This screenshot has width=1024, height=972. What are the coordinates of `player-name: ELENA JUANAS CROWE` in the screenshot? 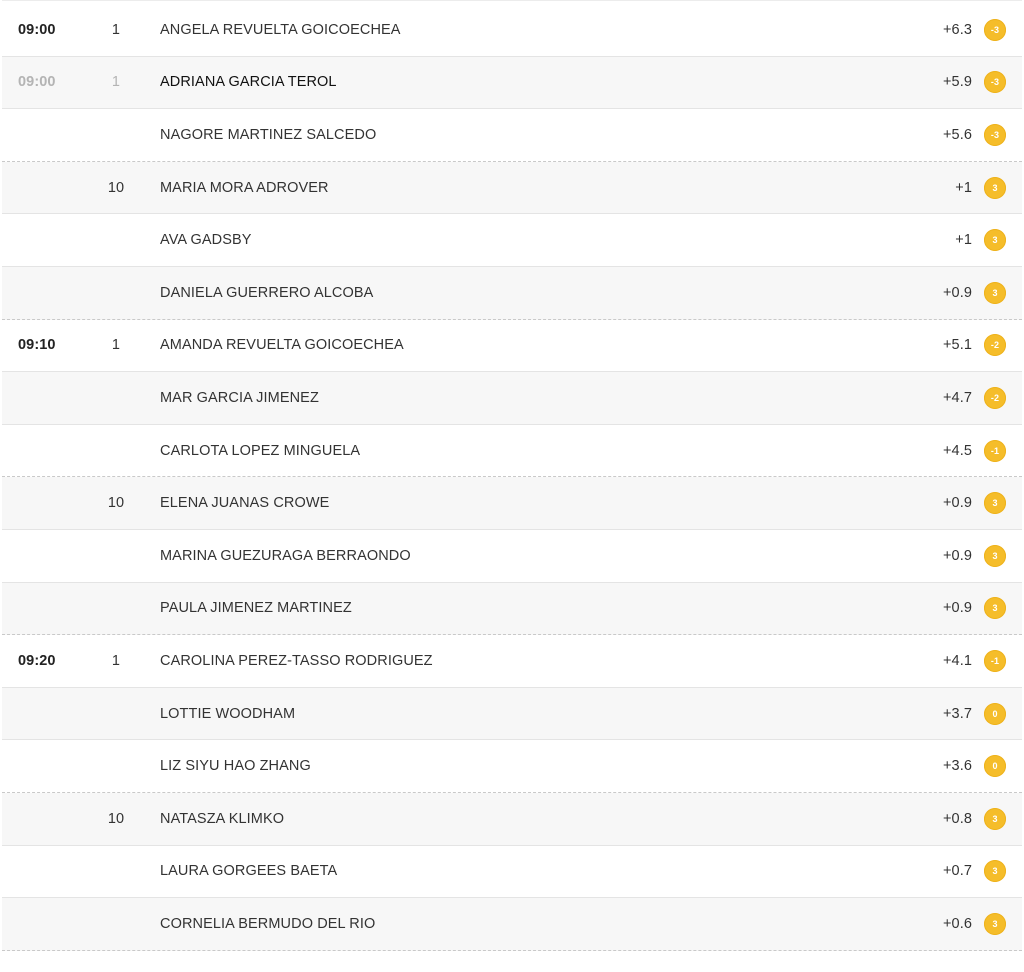 It's located at (244, 503).